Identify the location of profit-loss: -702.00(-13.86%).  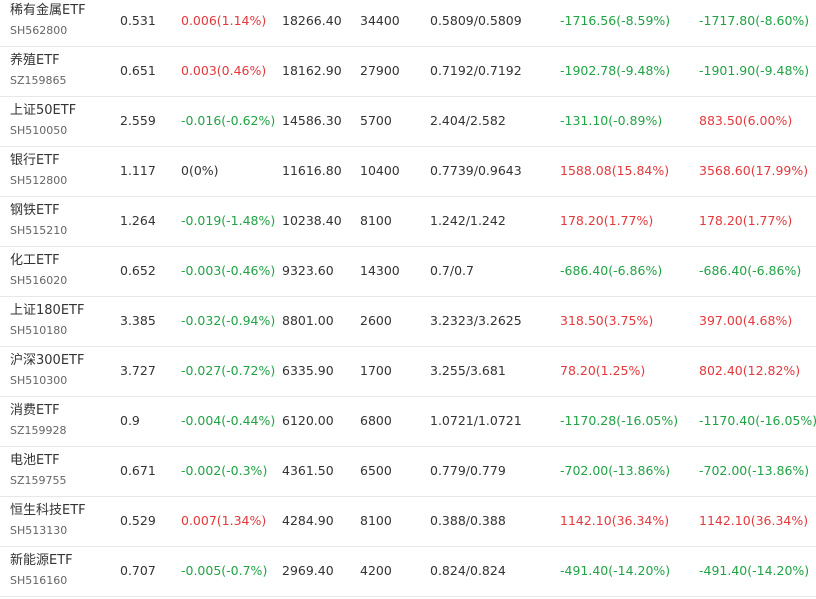
(615, 470).